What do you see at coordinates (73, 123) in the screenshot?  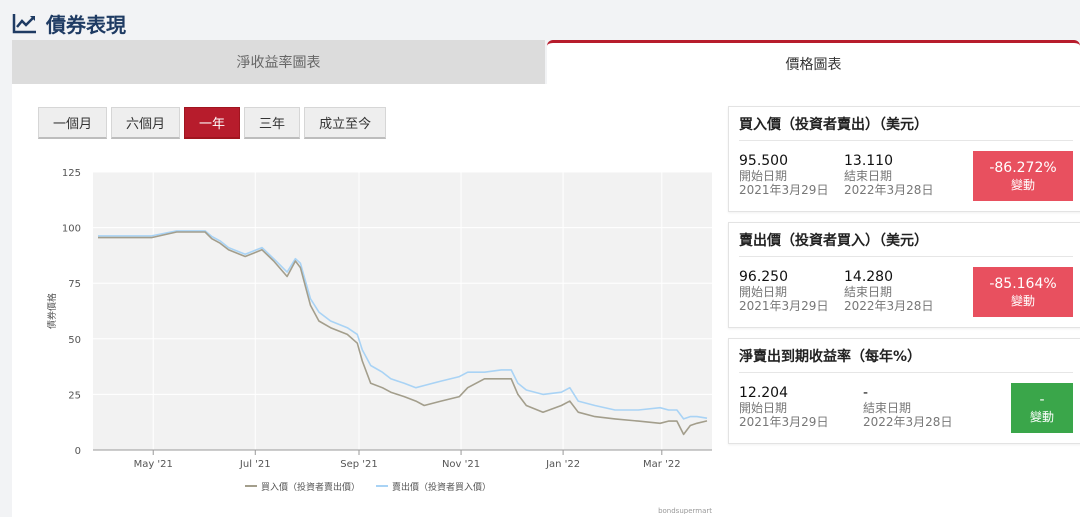 I see `range-1m-button: 一個月` at bounding box center [73, 123].